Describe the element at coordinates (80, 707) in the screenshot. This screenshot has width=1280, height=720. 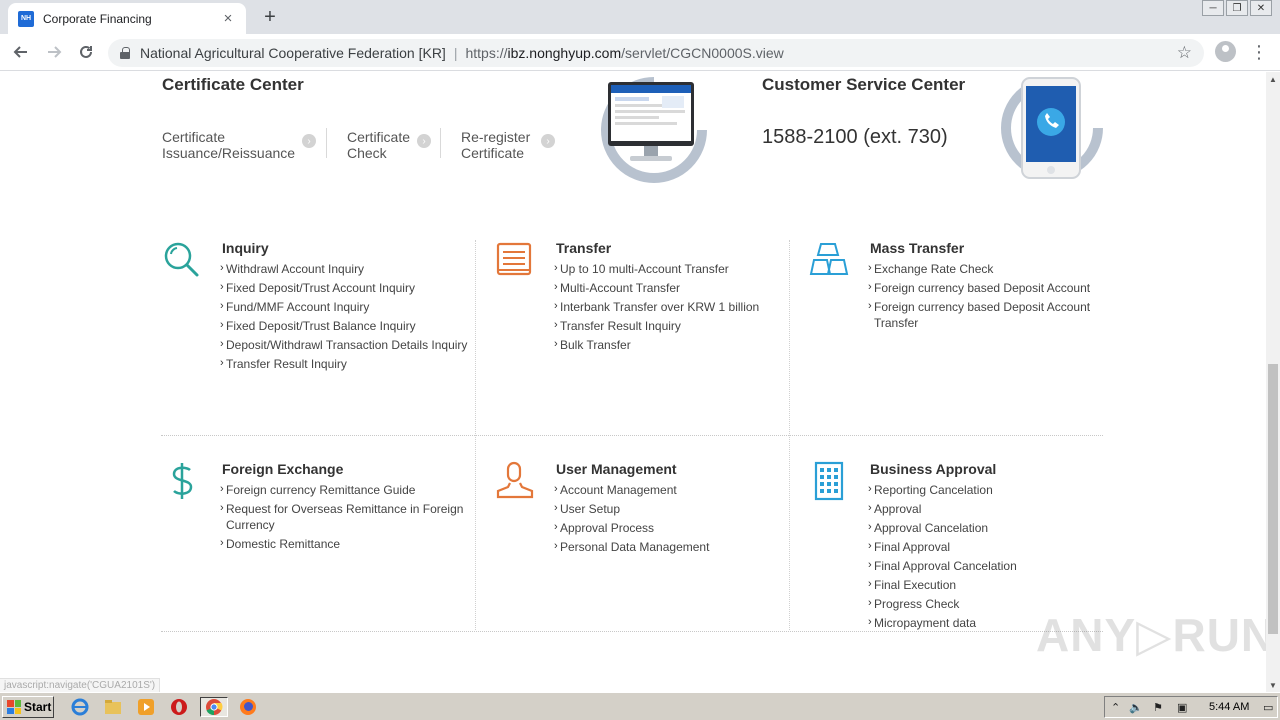
I see `internet-explorer-icon` at that location.